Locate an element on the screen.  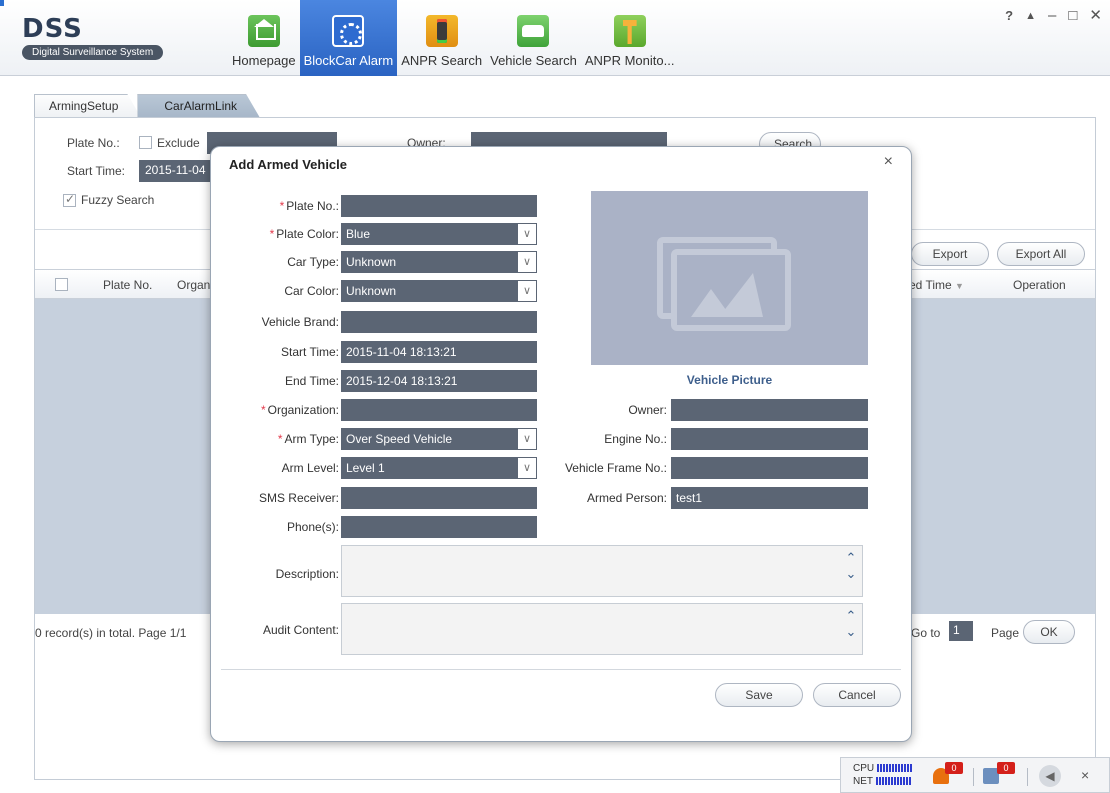
cpu-label: CPU is located at coordinates (864, 768).